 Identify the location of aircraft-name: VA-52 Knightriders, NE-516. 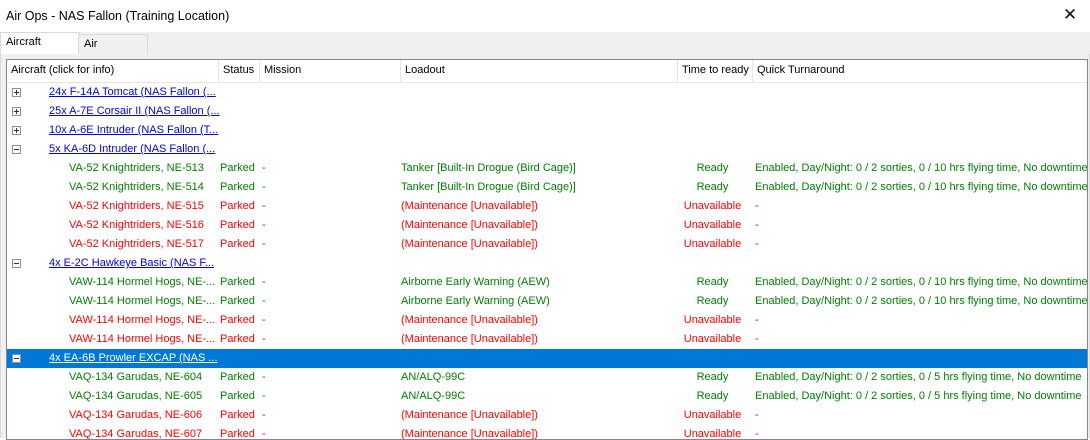
(136, 225).